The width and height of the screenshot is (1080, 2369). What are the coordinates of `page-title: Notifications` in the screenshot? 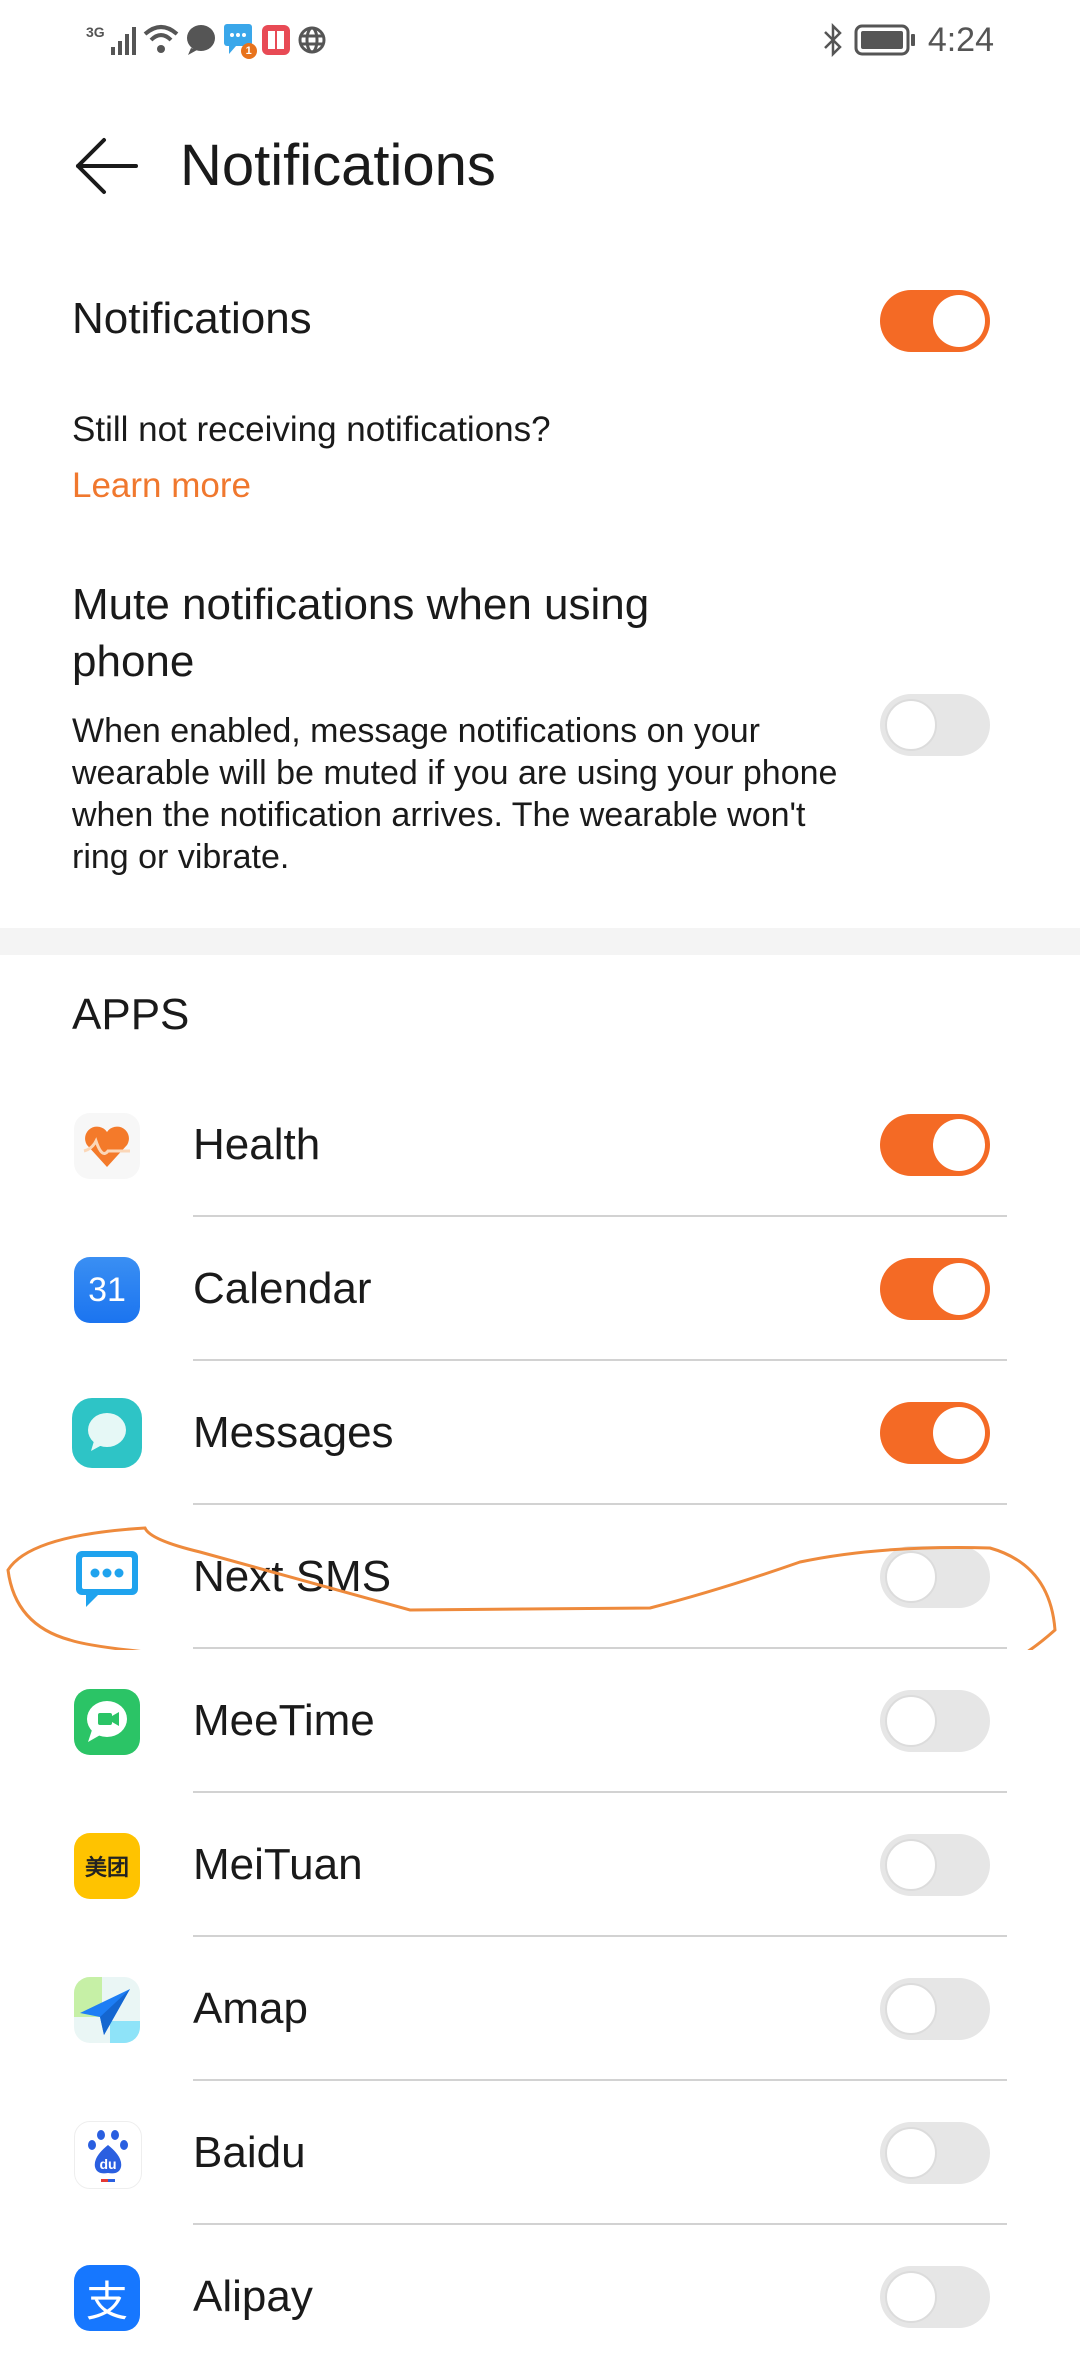 It's located at (338, 165).